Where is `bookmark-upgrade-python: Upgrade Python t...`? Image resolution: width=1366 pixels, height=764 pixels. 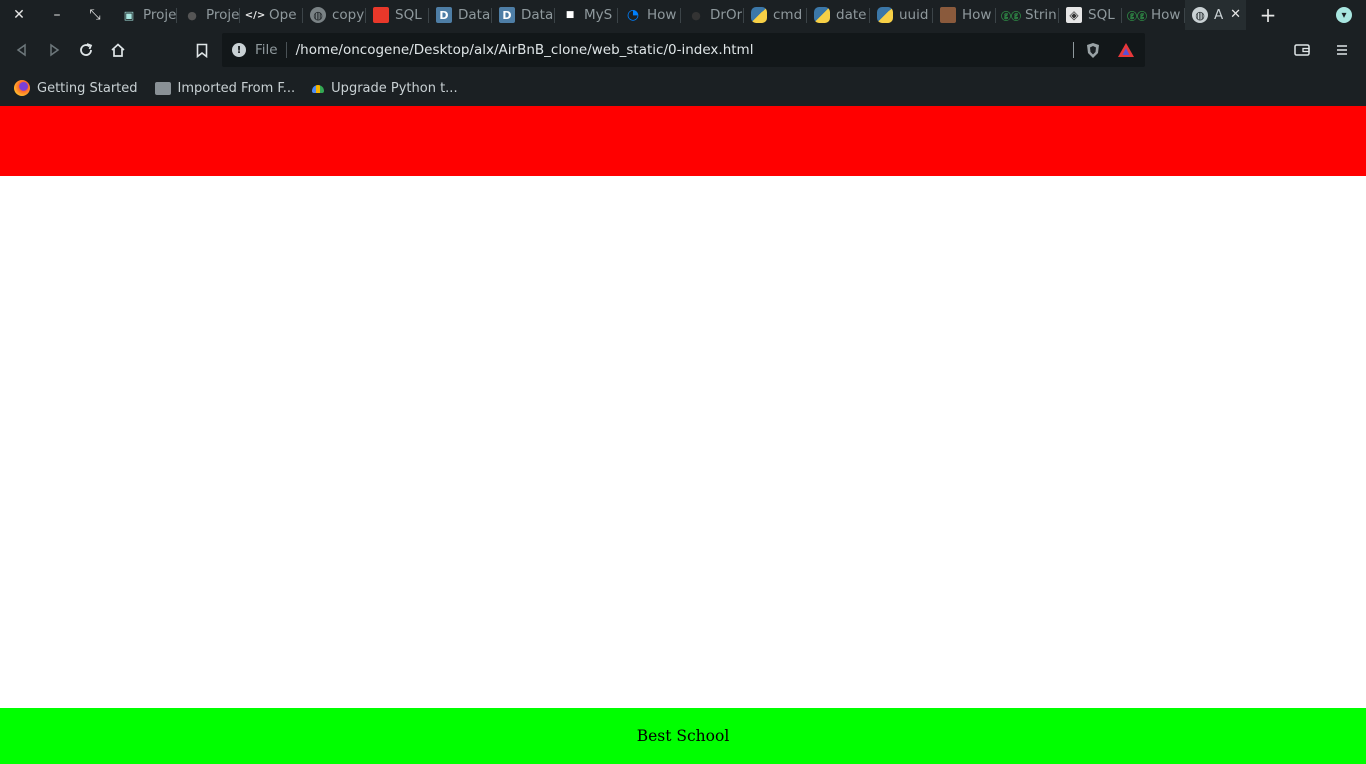 bookmark-upgrade-python: Upgrade Python t... is located at coordinates (385, 88).